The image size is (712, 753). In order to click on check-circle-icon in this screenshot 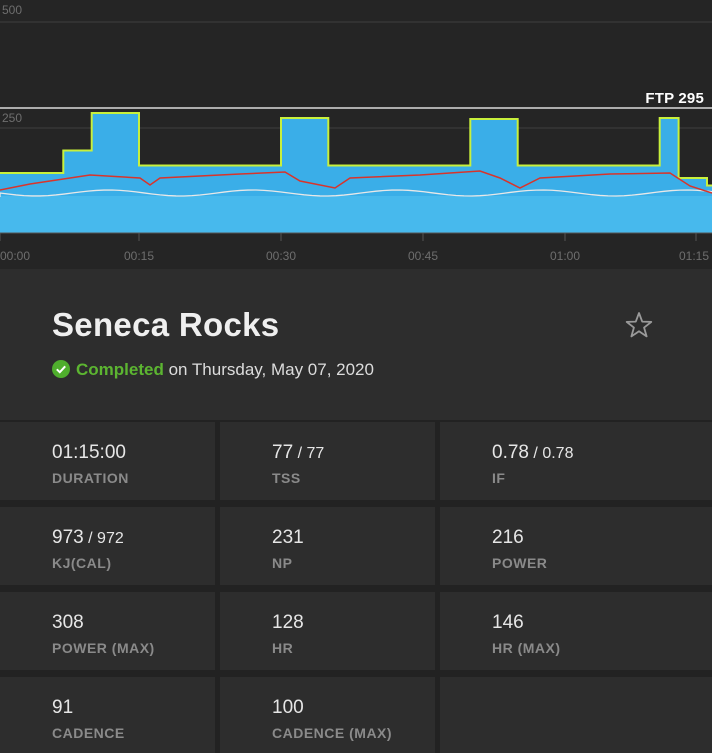, I will do `click(61, 369)`.